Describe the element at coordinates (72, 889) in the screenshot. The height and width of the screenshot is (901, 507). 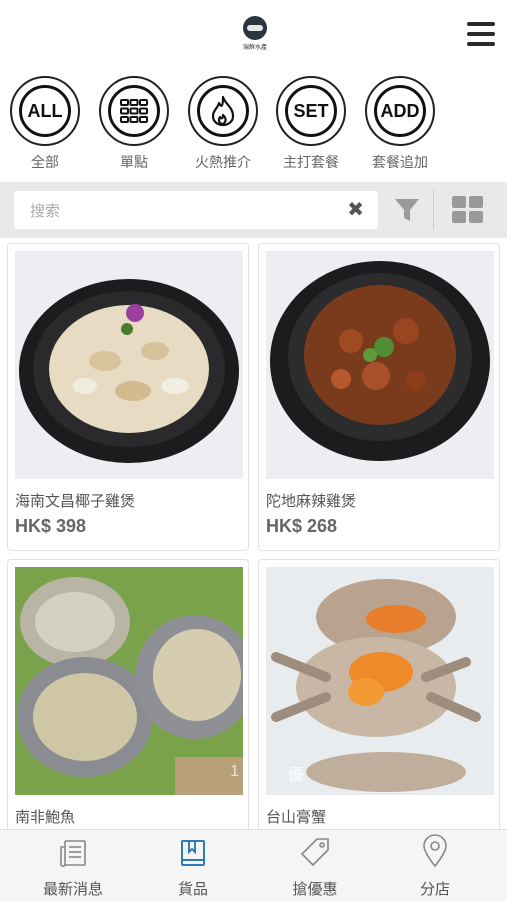
I see `tab-label: 最新消息` at that location.